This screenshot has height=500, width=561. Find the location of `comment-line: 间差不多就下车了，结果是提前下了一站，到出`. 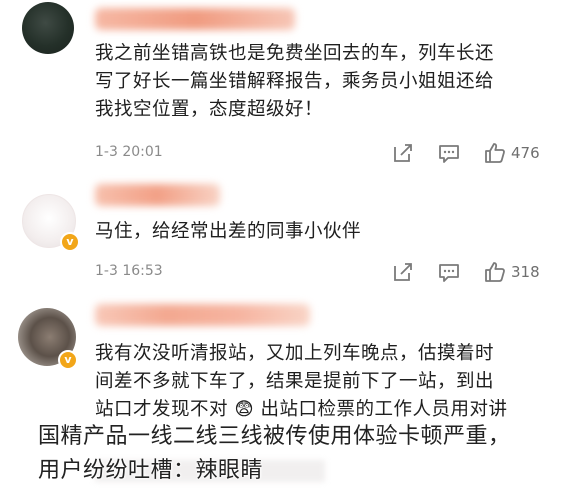

comment-line: 间差不多就下车了，结果是提前下了一站，到出 is located at coordinates (295, 381).